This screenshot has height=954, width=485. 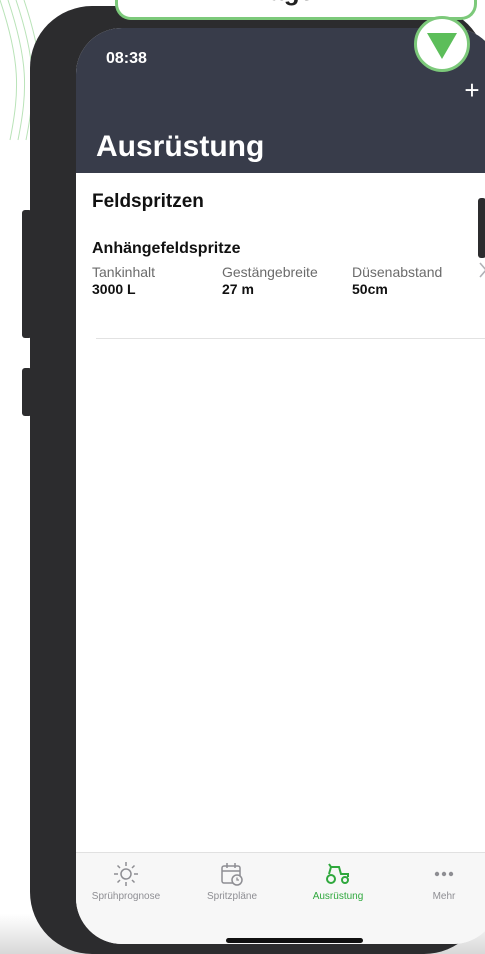 I want to click on tab-spritzplaene: Spritzpläne, so click(x=232, y=881).